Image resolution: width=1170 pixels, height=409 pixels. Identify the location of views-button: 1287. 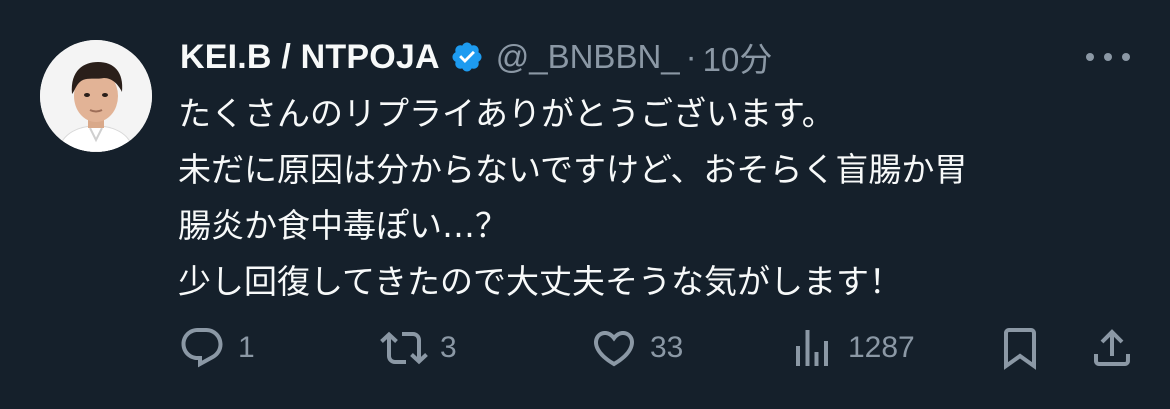
(851, 348).